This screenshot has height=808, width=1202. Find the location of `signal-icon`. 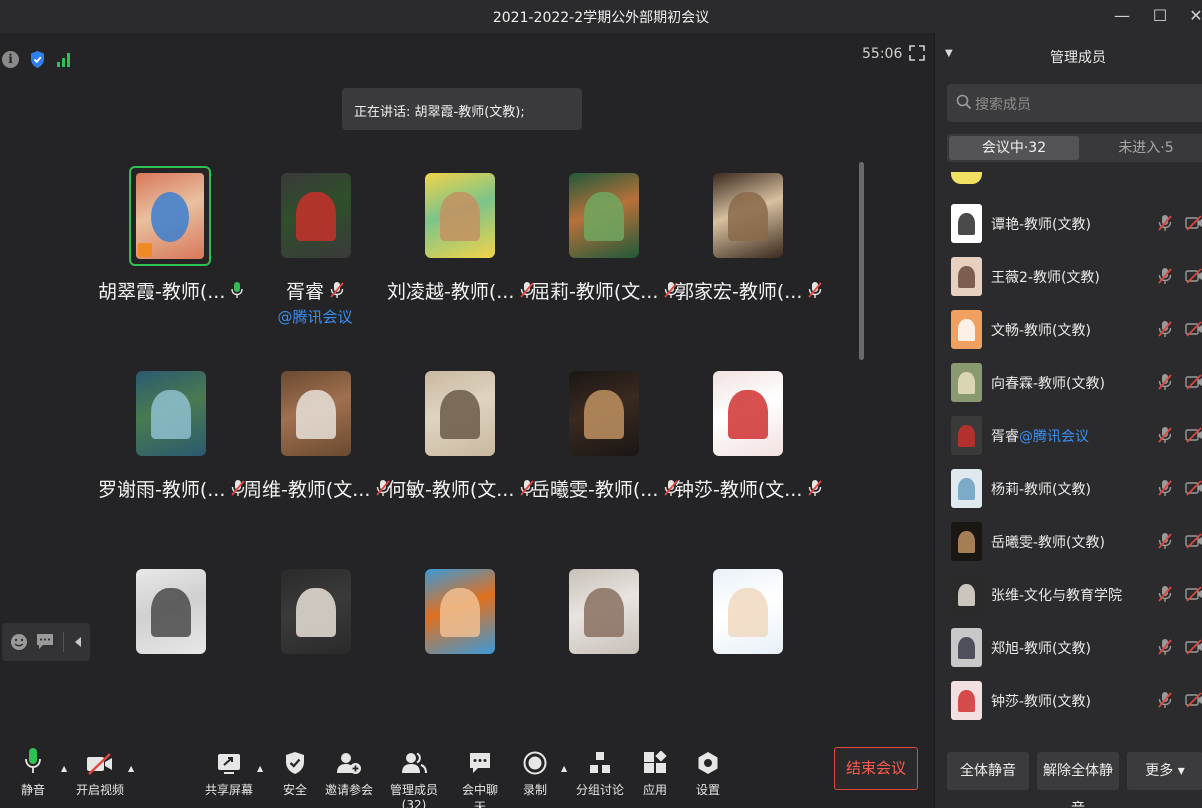

signal-icon is located at coordinates (65, 59).